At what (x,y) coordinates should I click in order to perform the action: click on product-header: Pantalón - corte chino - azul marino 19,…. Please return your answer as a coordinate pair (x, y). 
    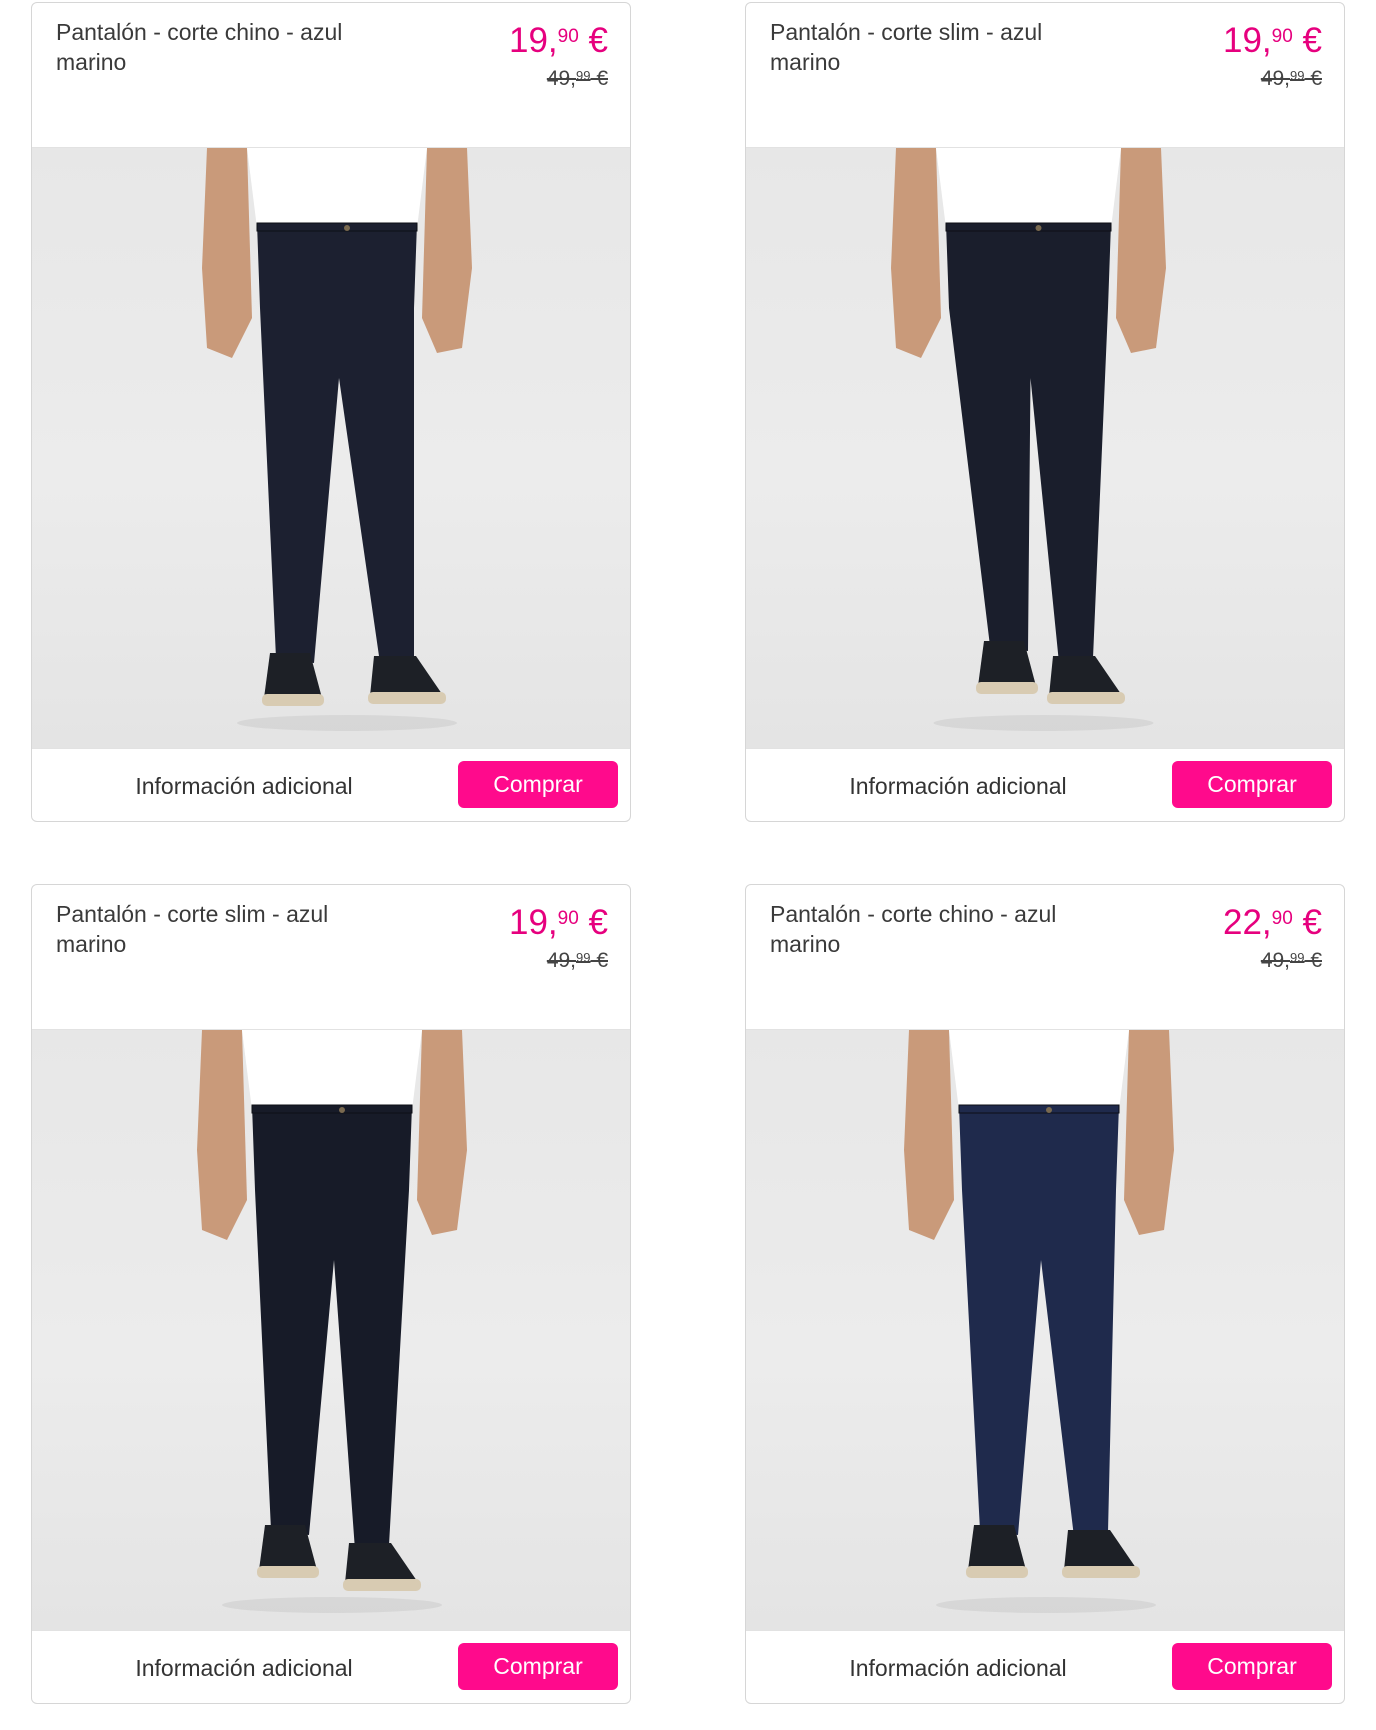
    Looking at the image, I should click on (331, 75).